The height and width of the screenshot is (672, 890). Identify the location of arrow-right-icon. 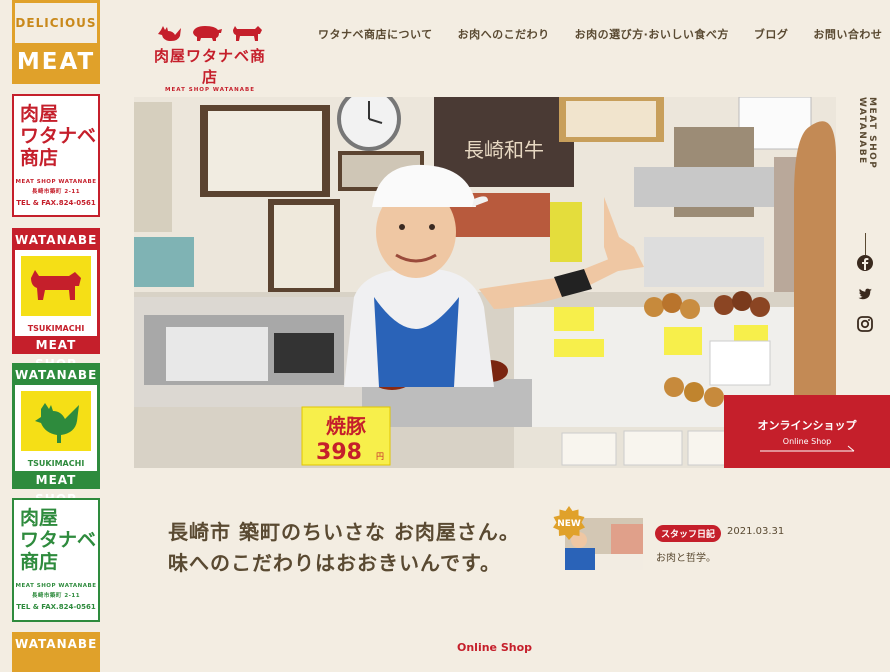
(807, 448).